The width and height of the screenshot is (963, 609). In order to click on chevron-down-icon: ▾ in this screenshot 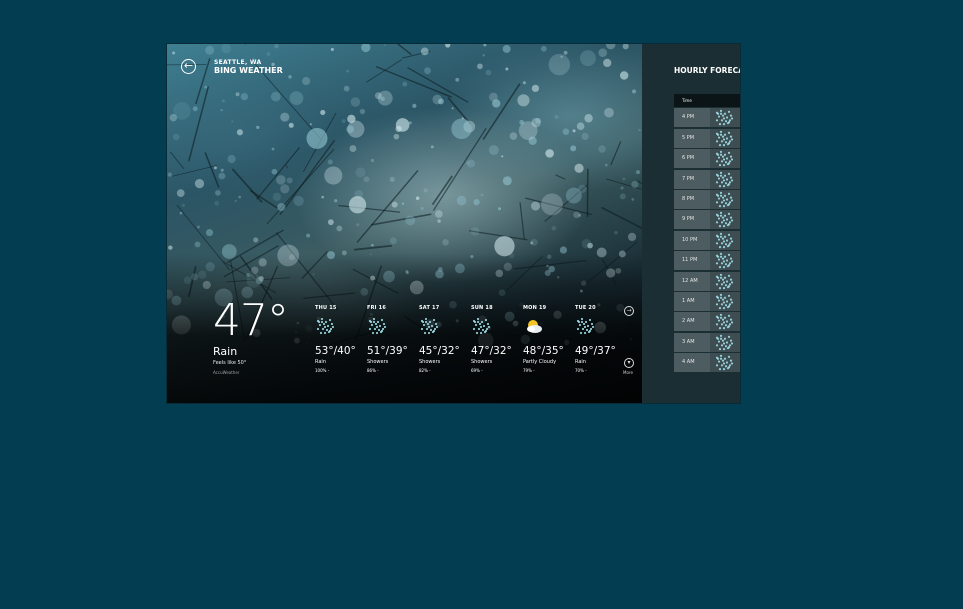, I will do `click(629, 362)`.